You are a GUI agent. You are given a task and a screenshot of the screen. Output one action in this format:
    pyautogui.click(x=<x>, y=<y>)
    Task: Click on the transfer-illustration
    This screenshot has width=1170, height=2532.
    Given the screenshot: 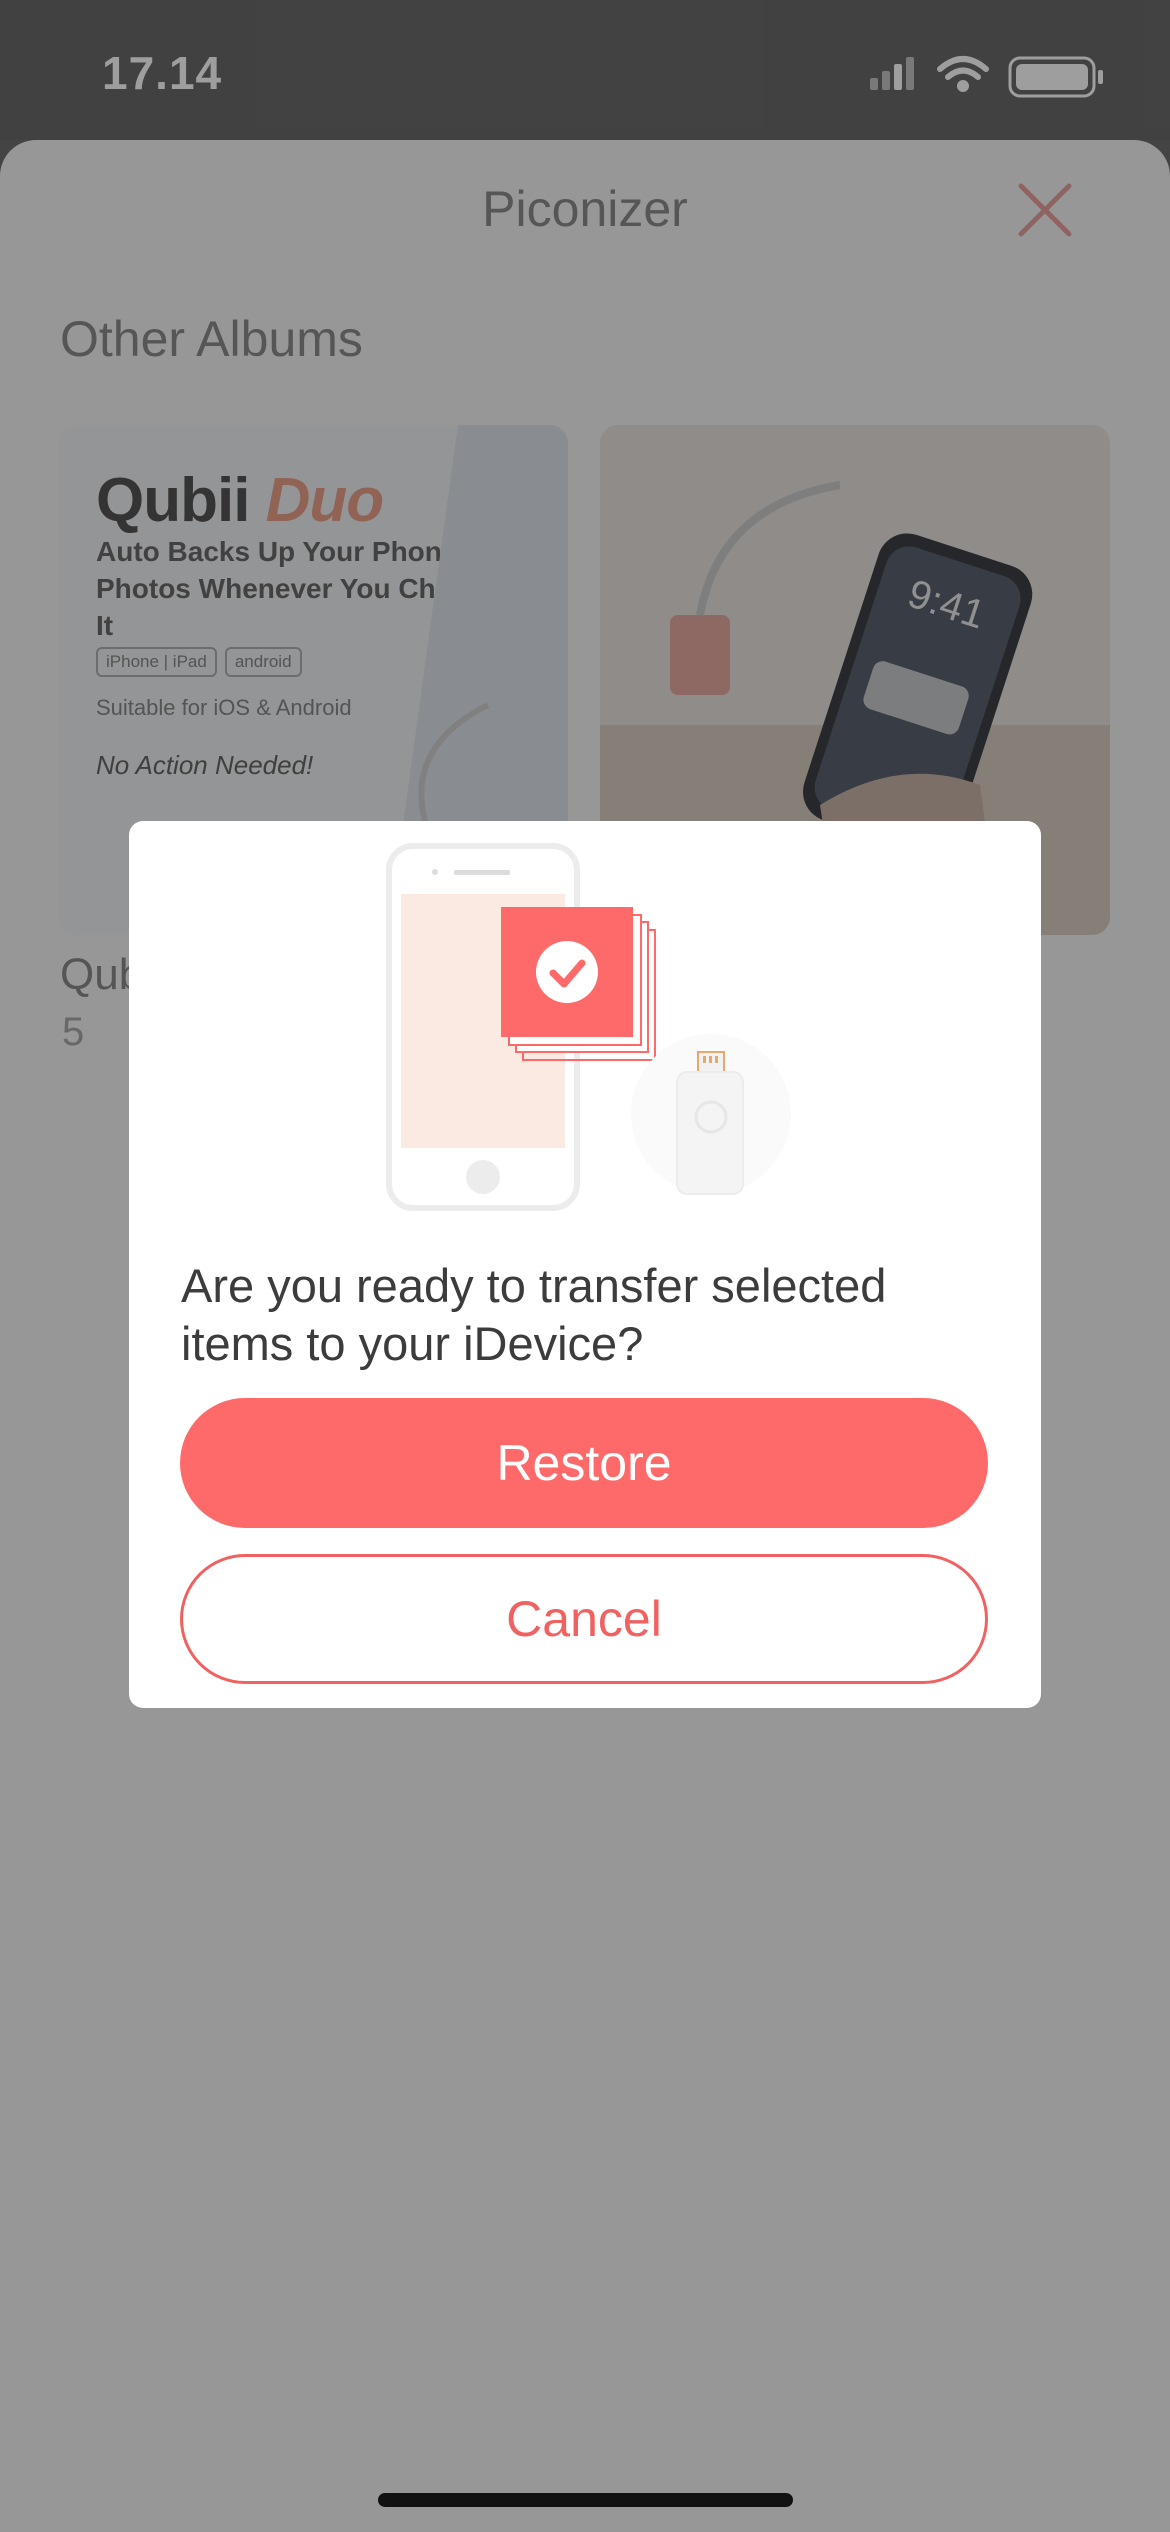 What is the action you would take?
    pyautogui.click(x=588, y=1027)
    